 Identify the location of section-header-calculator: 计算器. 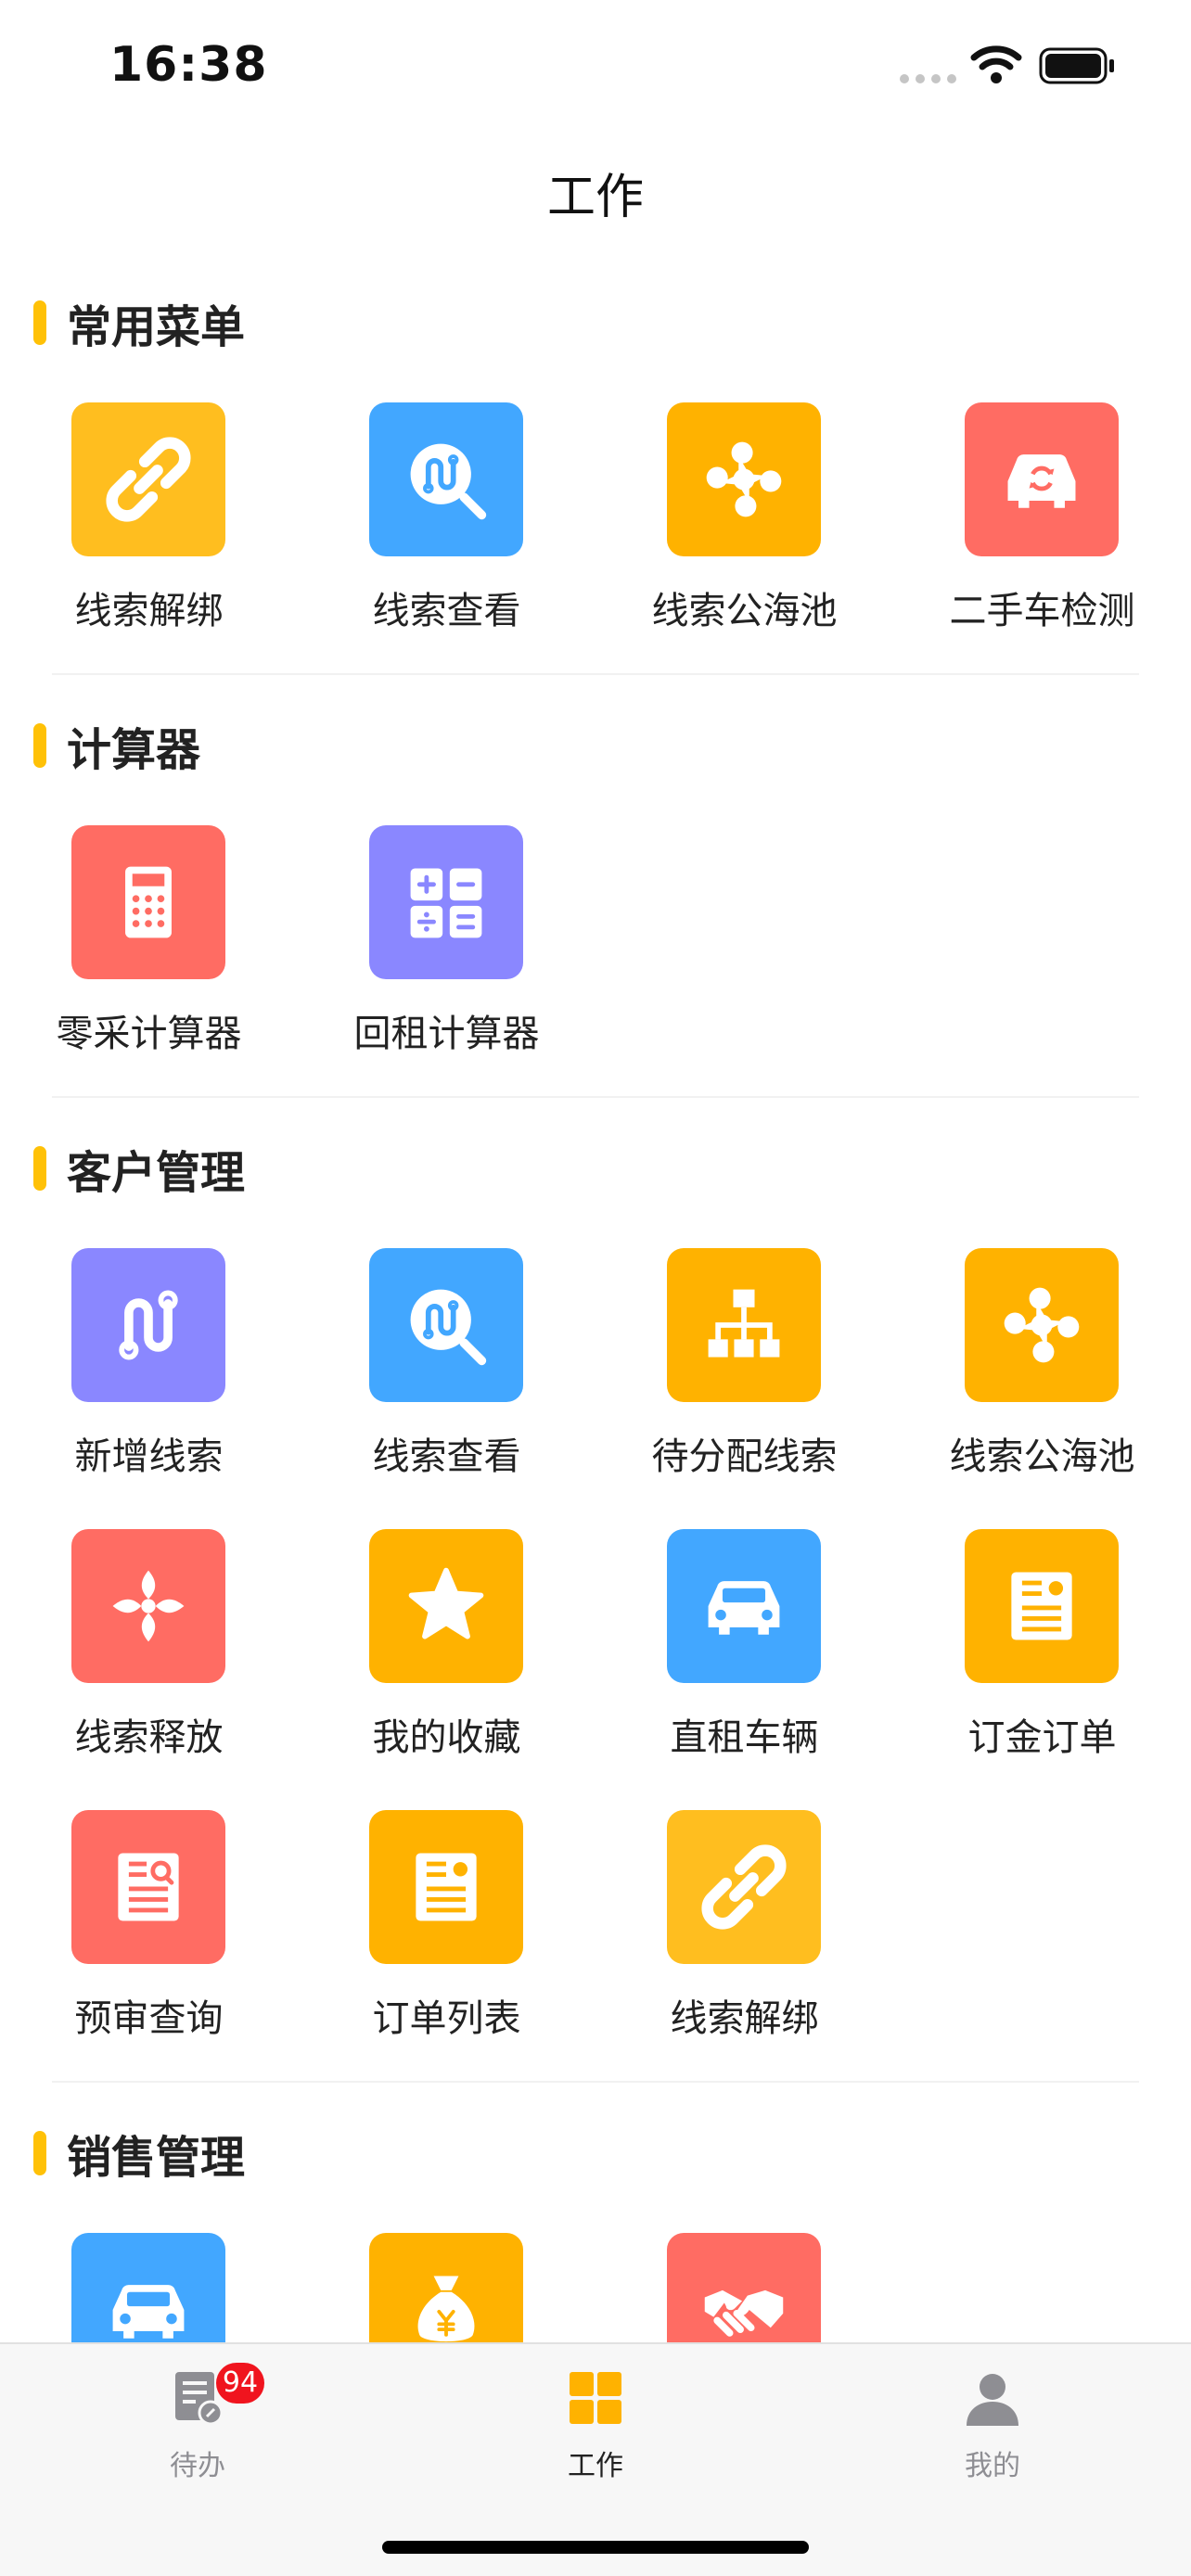
(116, 747).